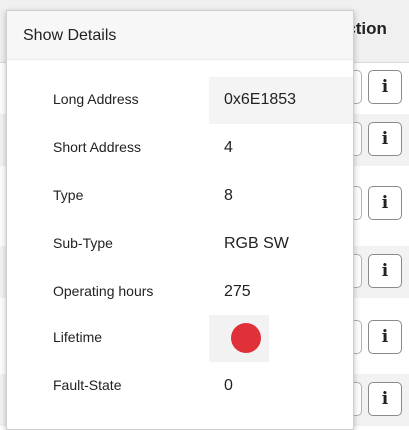 The width and height of the screenshot is (409, 430). Describe the element at coordinates (97, 147) in the screenshot. I see `detail-label: Short Address` at that location.